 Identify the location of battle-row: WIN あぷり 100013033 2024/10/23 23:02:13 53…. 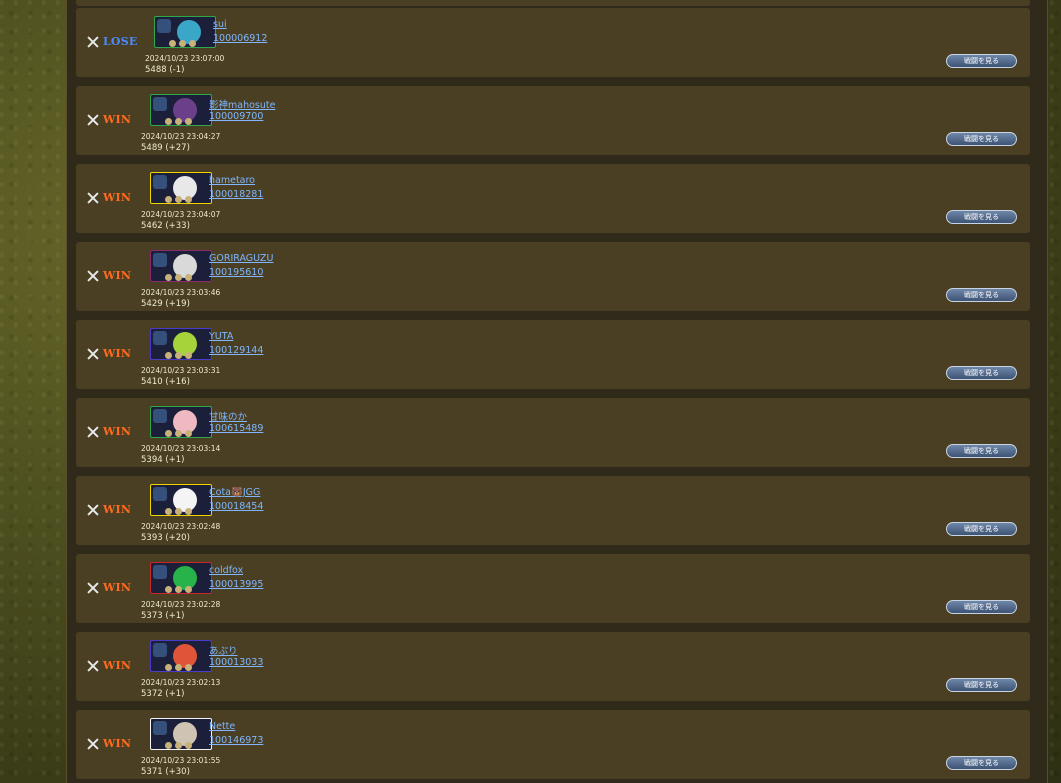
(553, 666).